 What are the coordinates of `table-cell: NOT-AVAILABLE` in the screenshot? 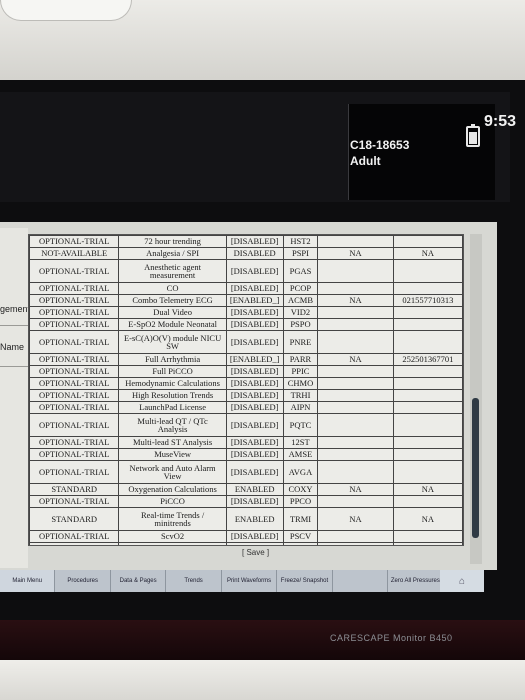 It's located at (74, 253).